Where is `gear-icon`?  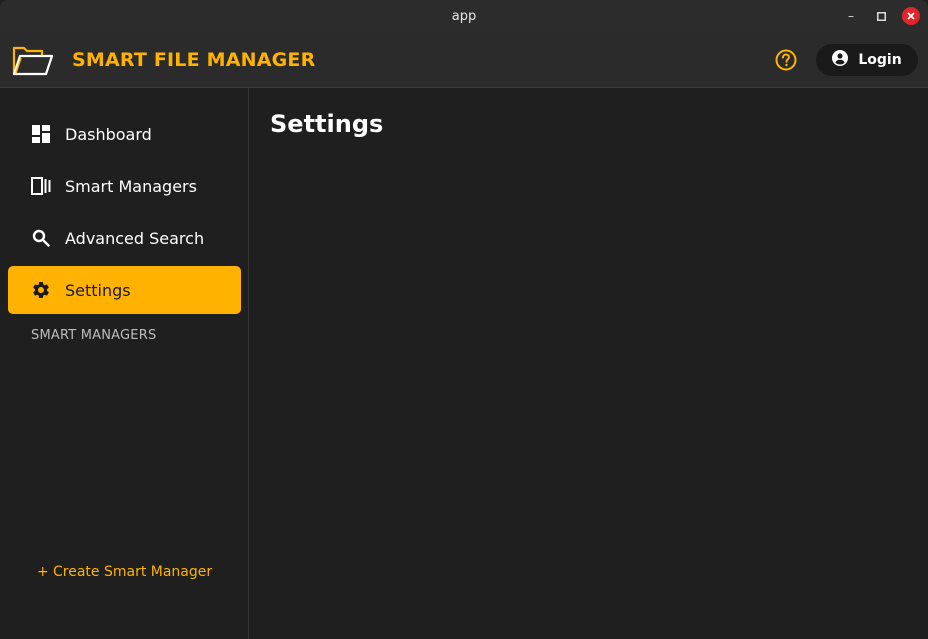 gear-icon is located at coordinates (41, 290).